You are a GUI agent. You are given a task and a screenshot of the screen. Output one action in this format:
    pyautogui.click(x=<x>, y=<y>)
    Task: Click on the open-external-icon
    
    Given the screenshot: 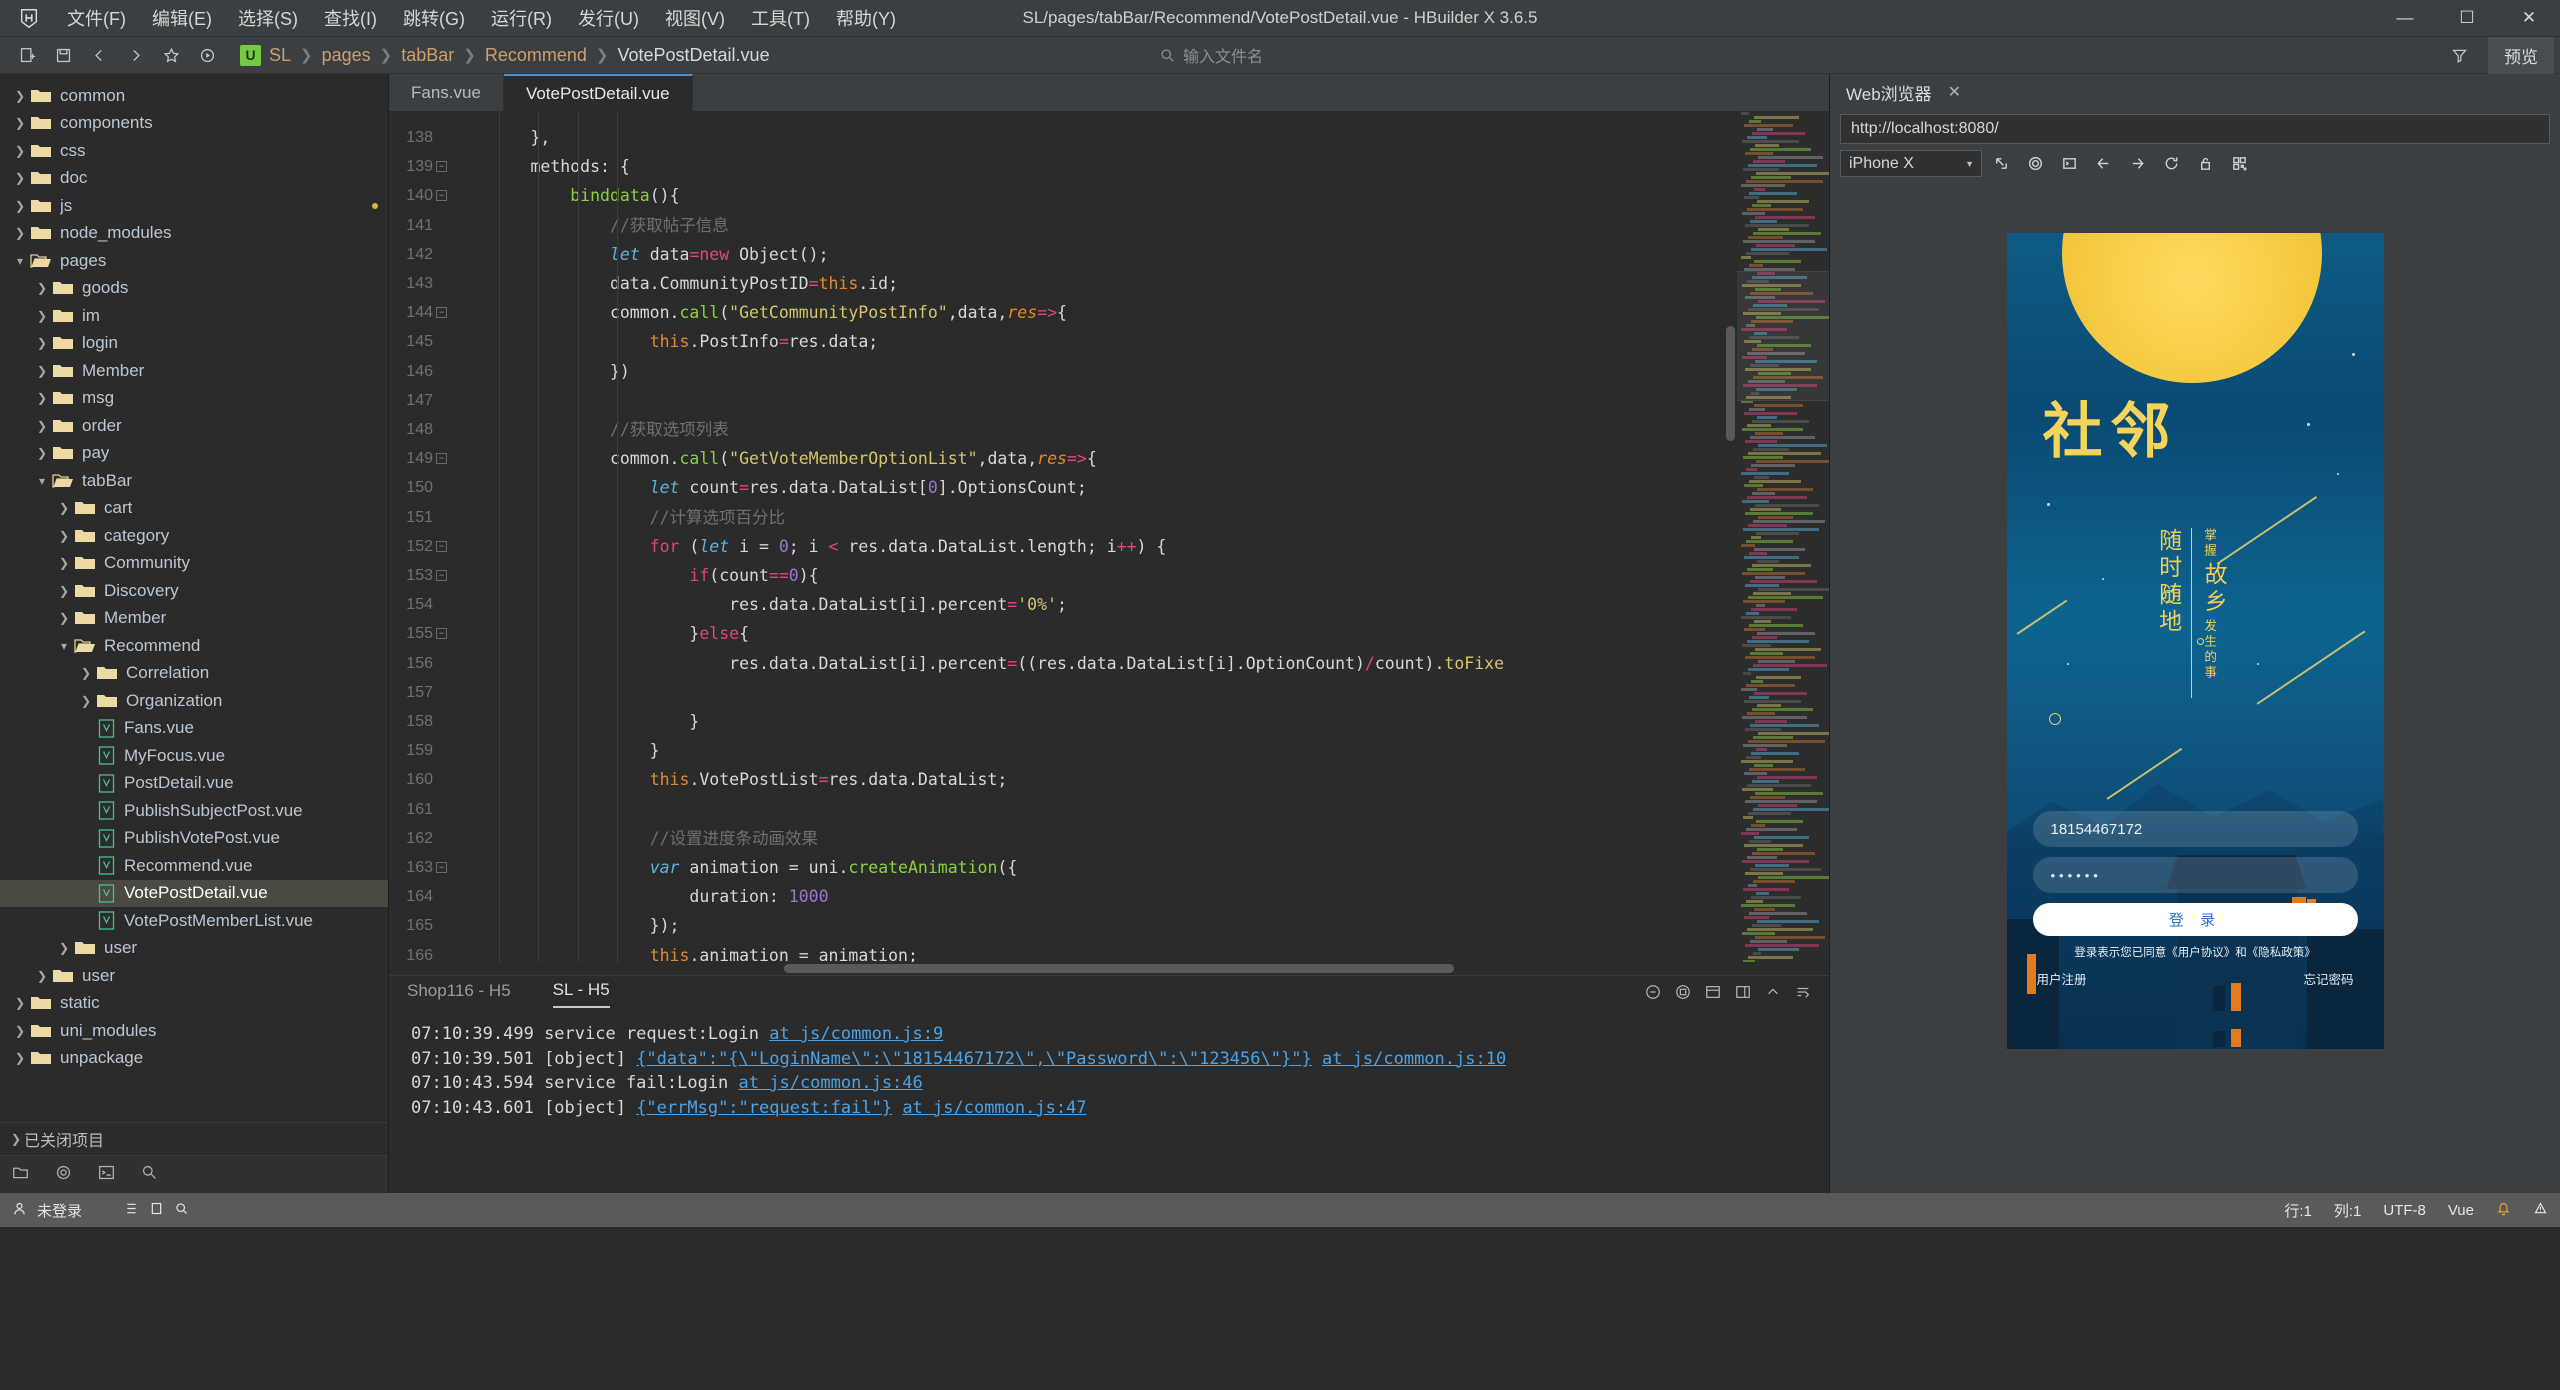 What is the action you would take?
    pyautogui.click(x=2001, y=163)
    